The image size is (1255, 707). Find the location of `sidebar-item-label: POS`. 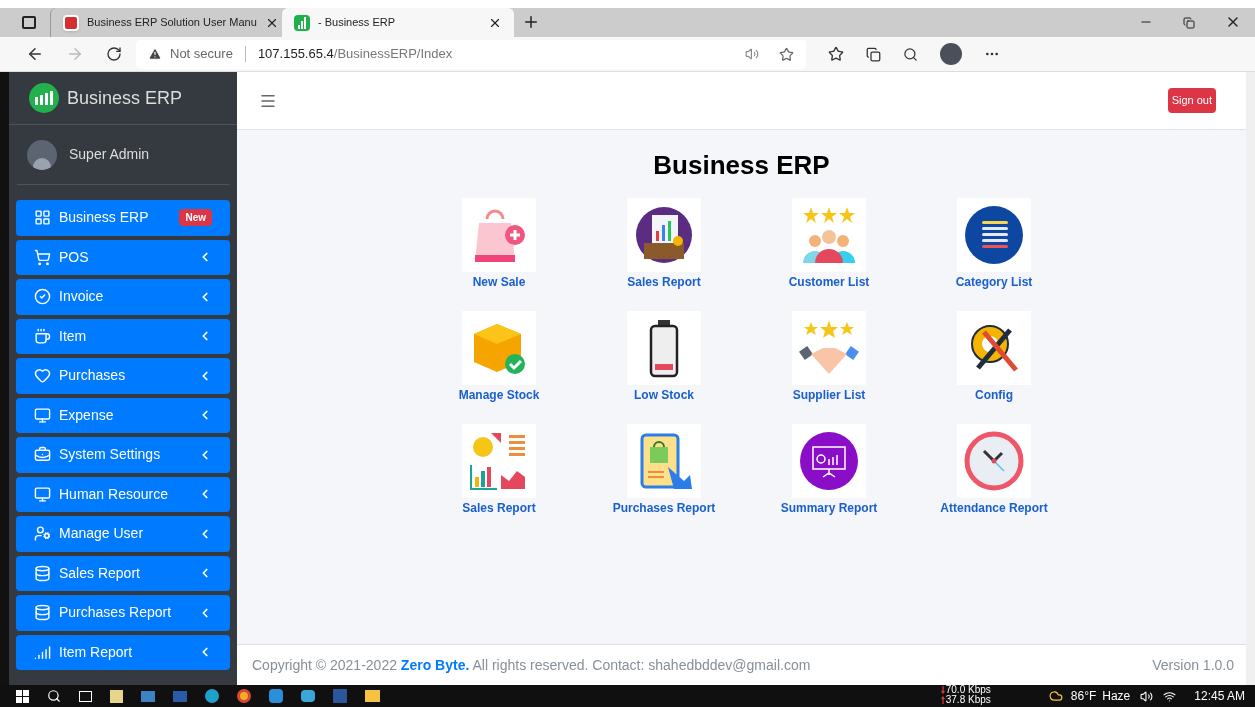

sidebar-item-label: POS is located at coordinates (74, 257).